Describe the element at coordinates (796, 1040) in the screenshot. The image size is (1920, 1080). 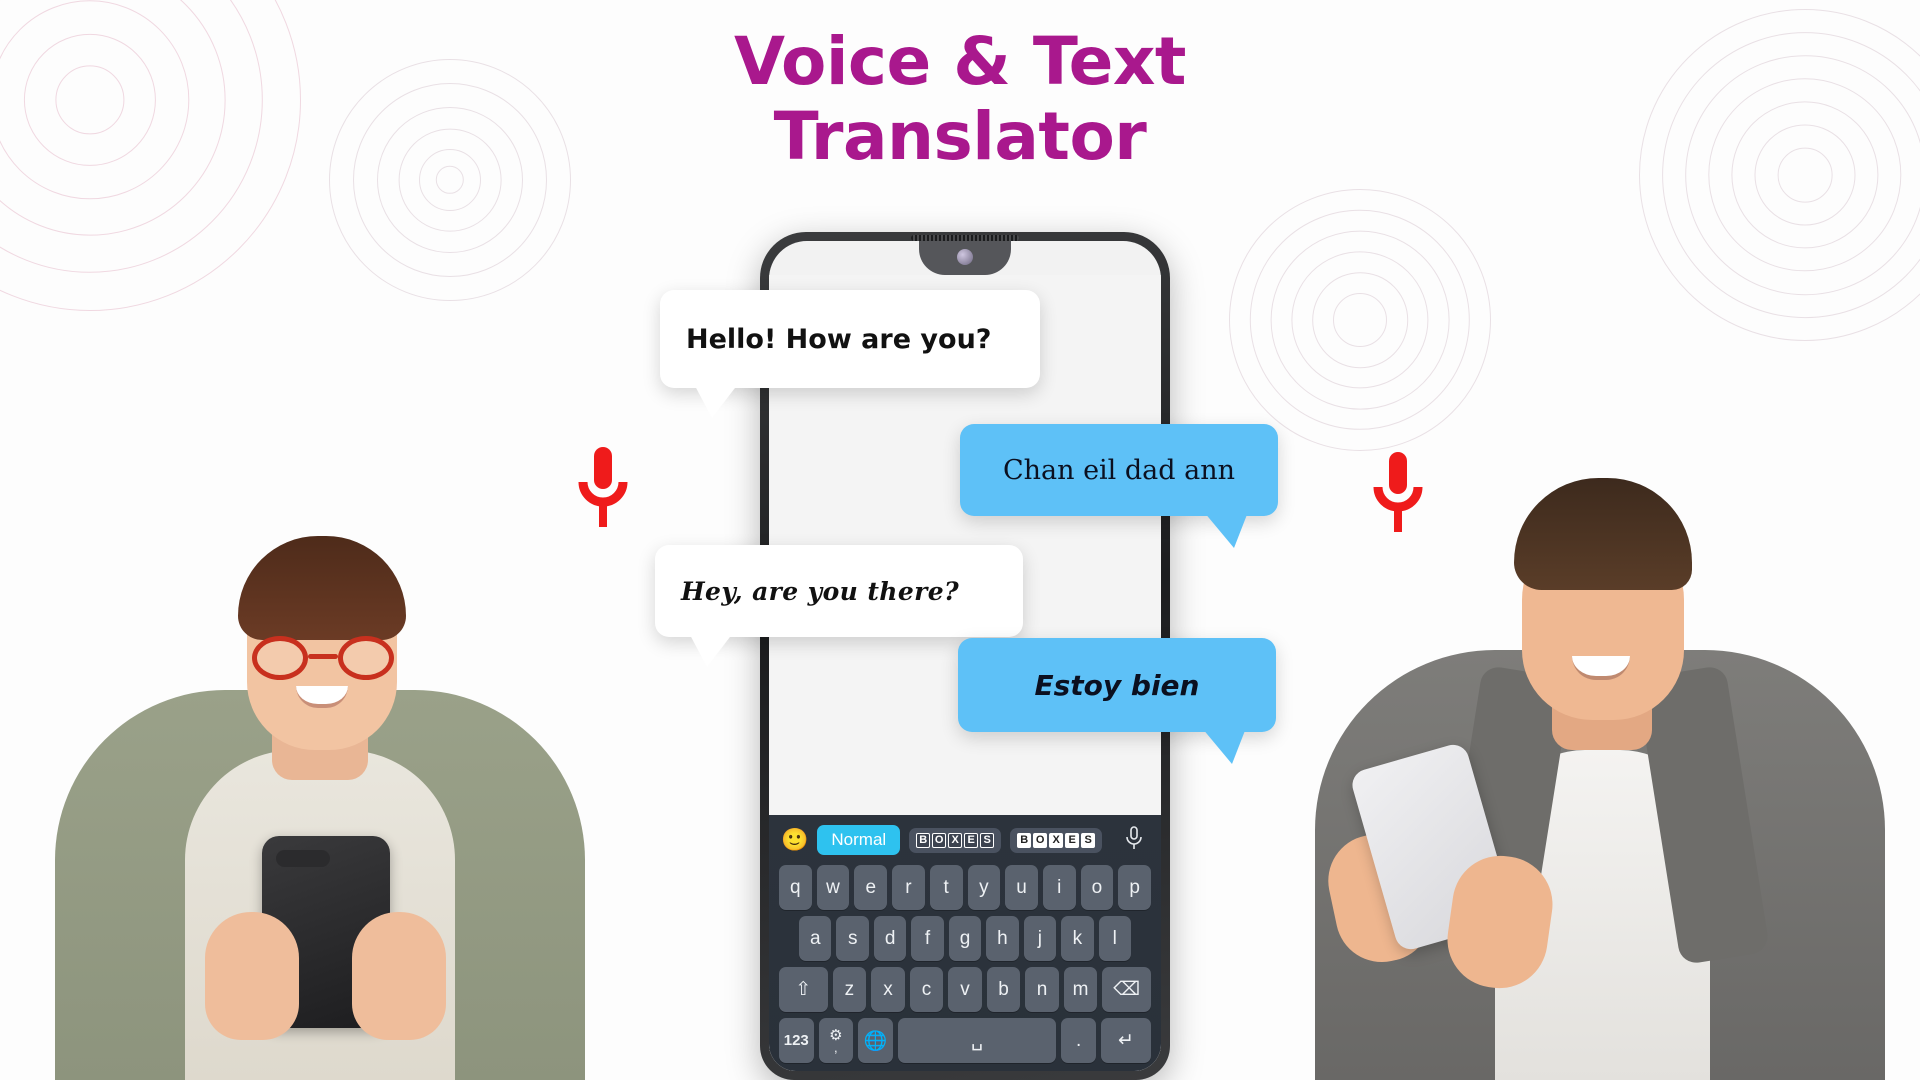
I see `numeric-key: 123` at that location.